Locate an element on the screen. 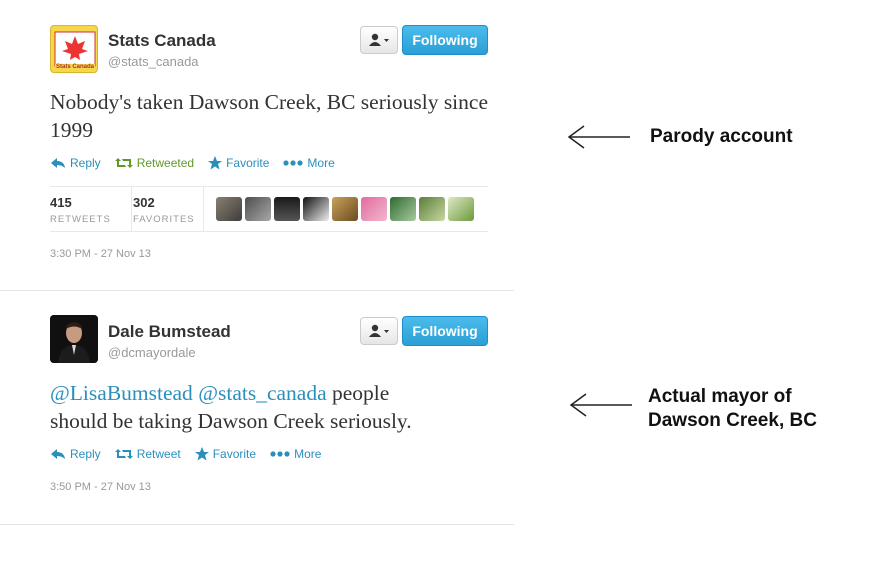  retweet-button: Retweet is located at coordinates (147, 454).